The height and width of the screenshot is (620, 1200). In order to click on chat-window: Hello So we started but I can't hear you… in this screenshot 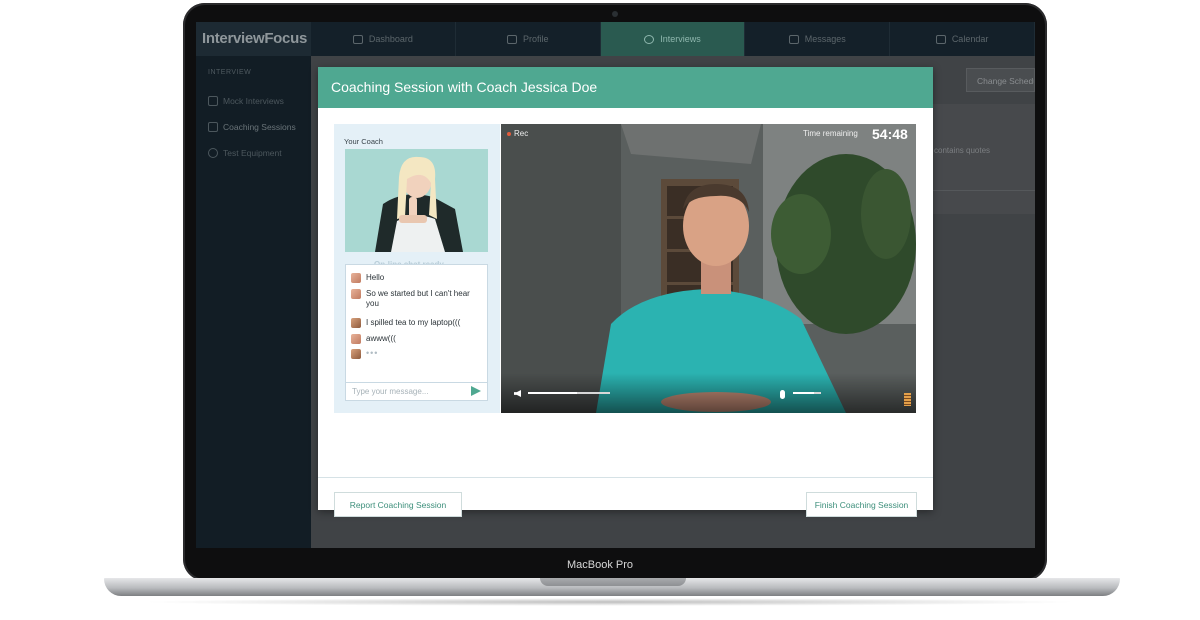, I will do `click(416, 332)`.